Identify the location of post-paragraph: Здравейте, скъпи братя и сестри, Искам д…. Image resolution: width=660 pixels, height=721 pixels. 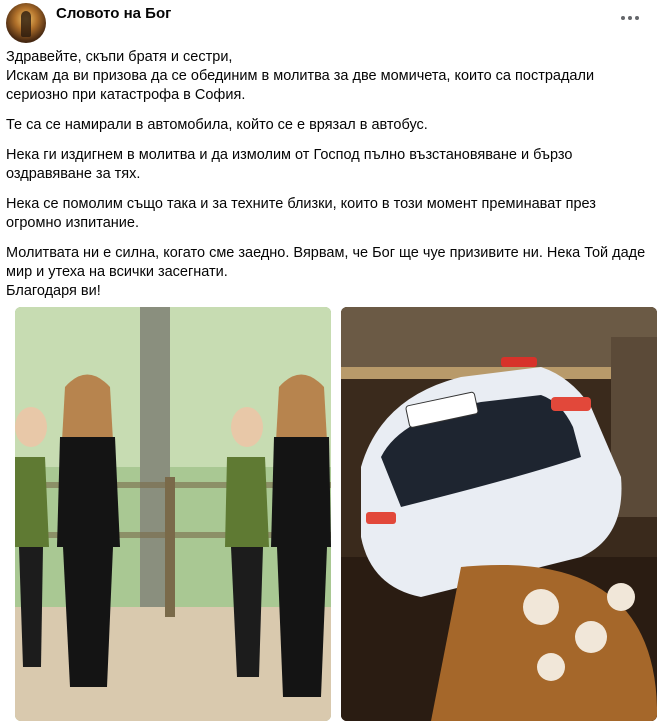
(300, 76).